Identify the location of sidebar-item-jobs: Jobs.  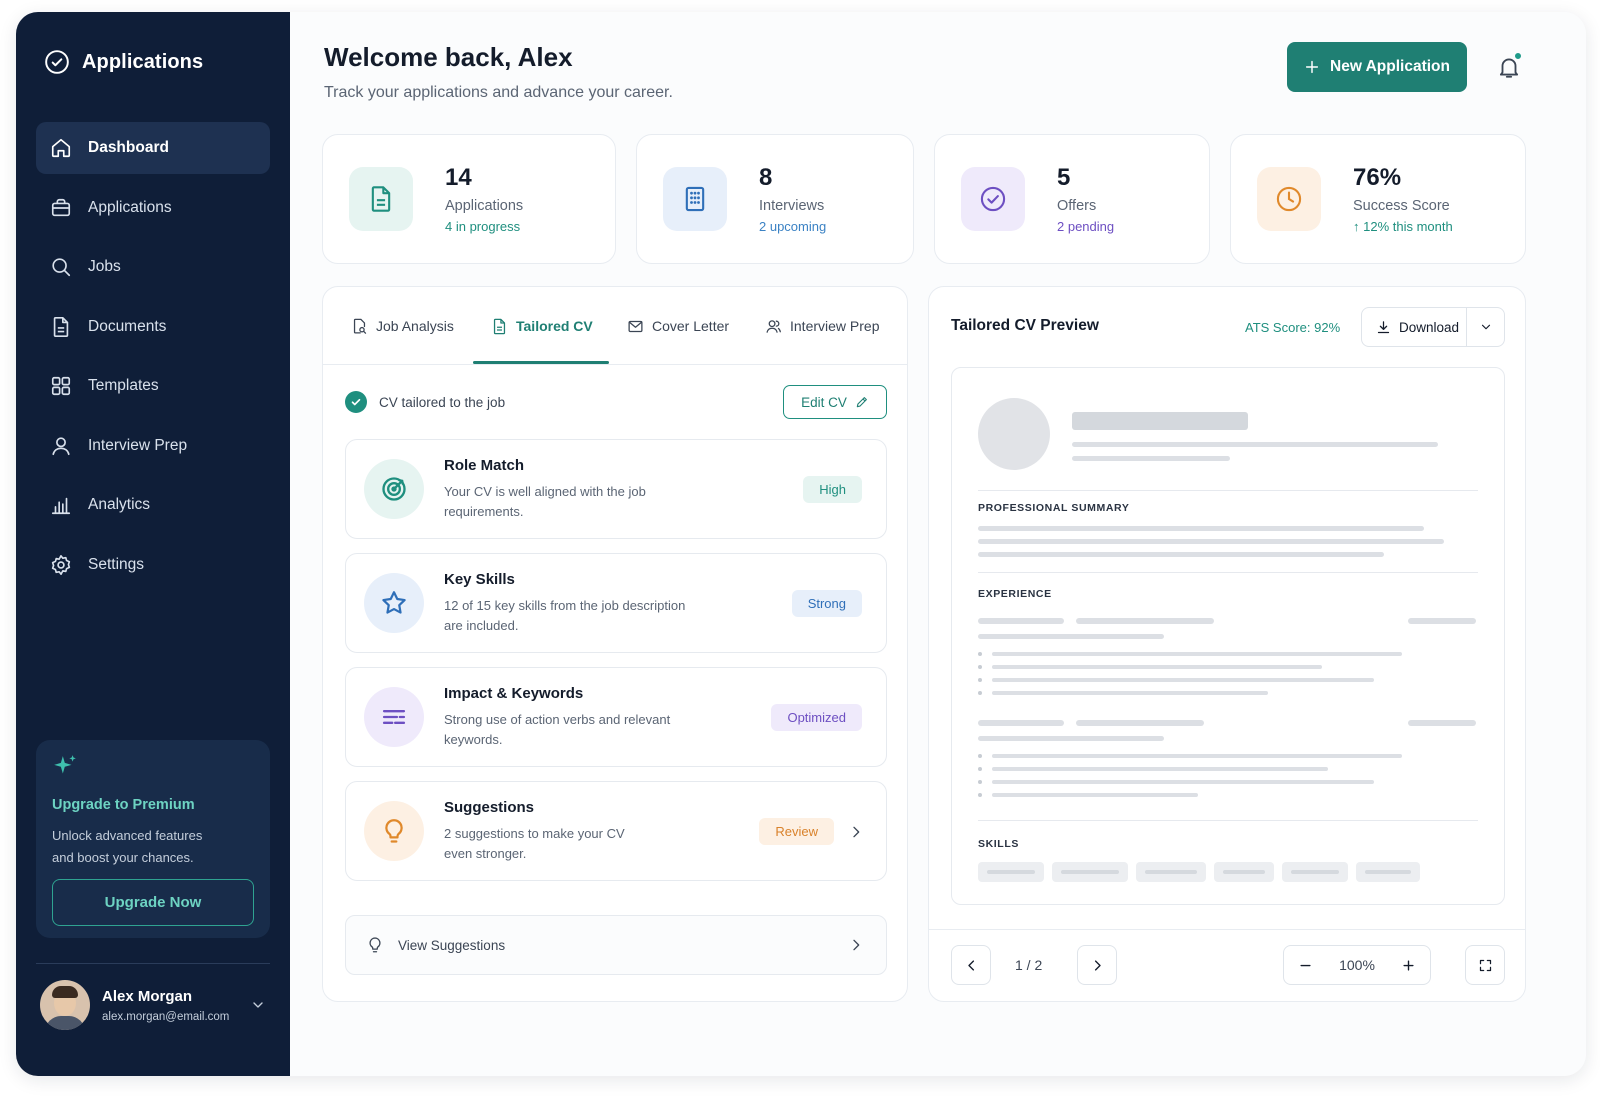
(153, 267).